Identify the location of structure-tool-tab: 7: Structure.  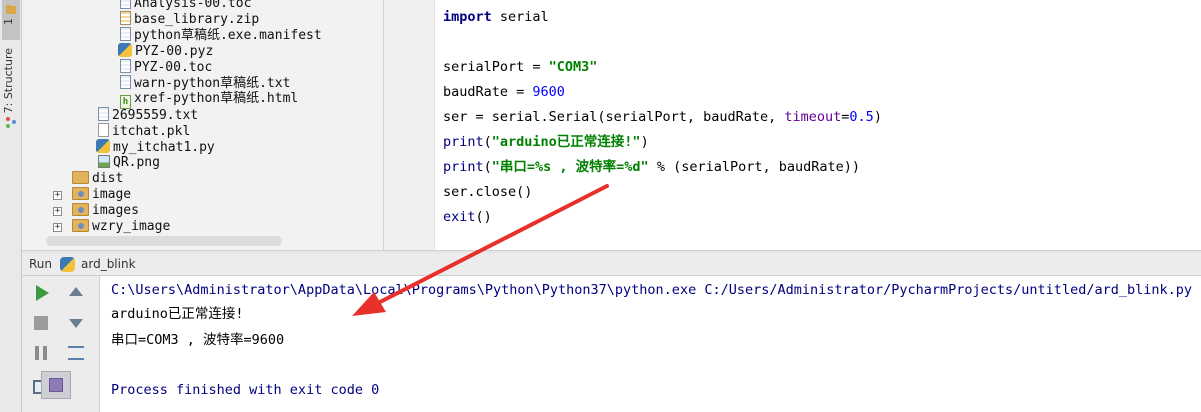
(11, 103).